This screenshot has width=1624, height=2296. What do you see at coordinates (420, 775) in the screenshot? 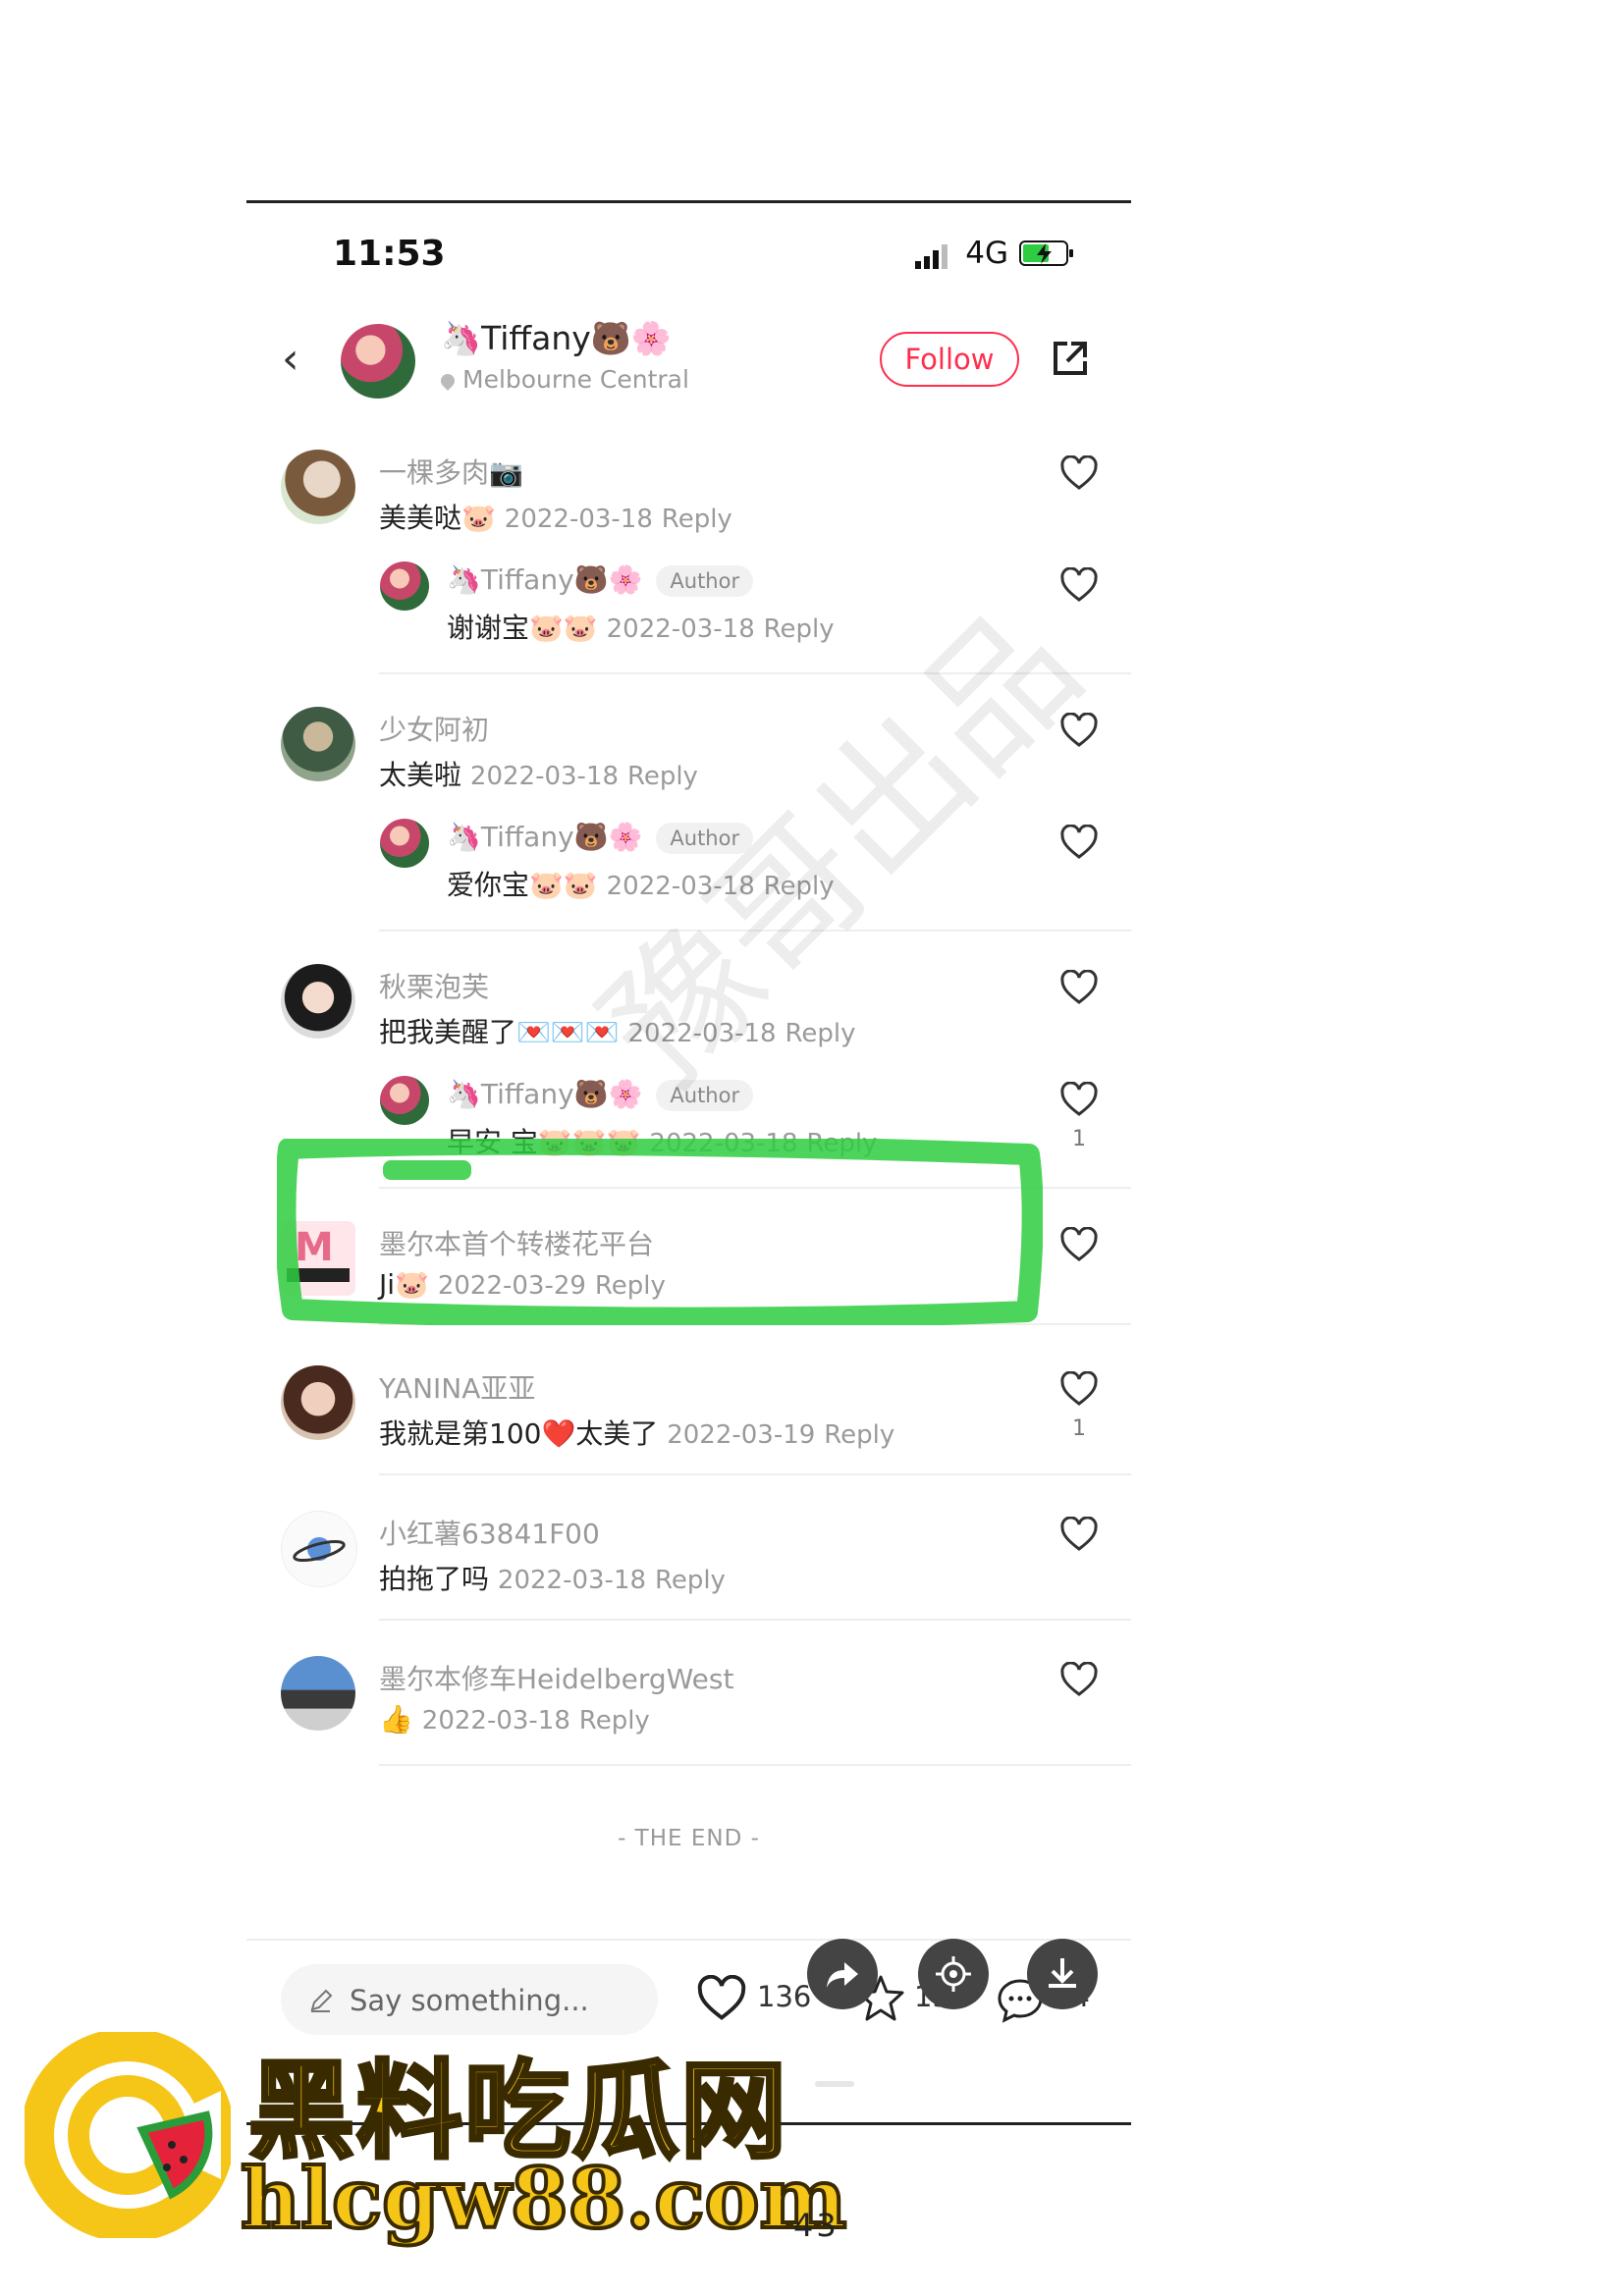
I see `comment-text: 太美啦` at bounding box center [420, 775].